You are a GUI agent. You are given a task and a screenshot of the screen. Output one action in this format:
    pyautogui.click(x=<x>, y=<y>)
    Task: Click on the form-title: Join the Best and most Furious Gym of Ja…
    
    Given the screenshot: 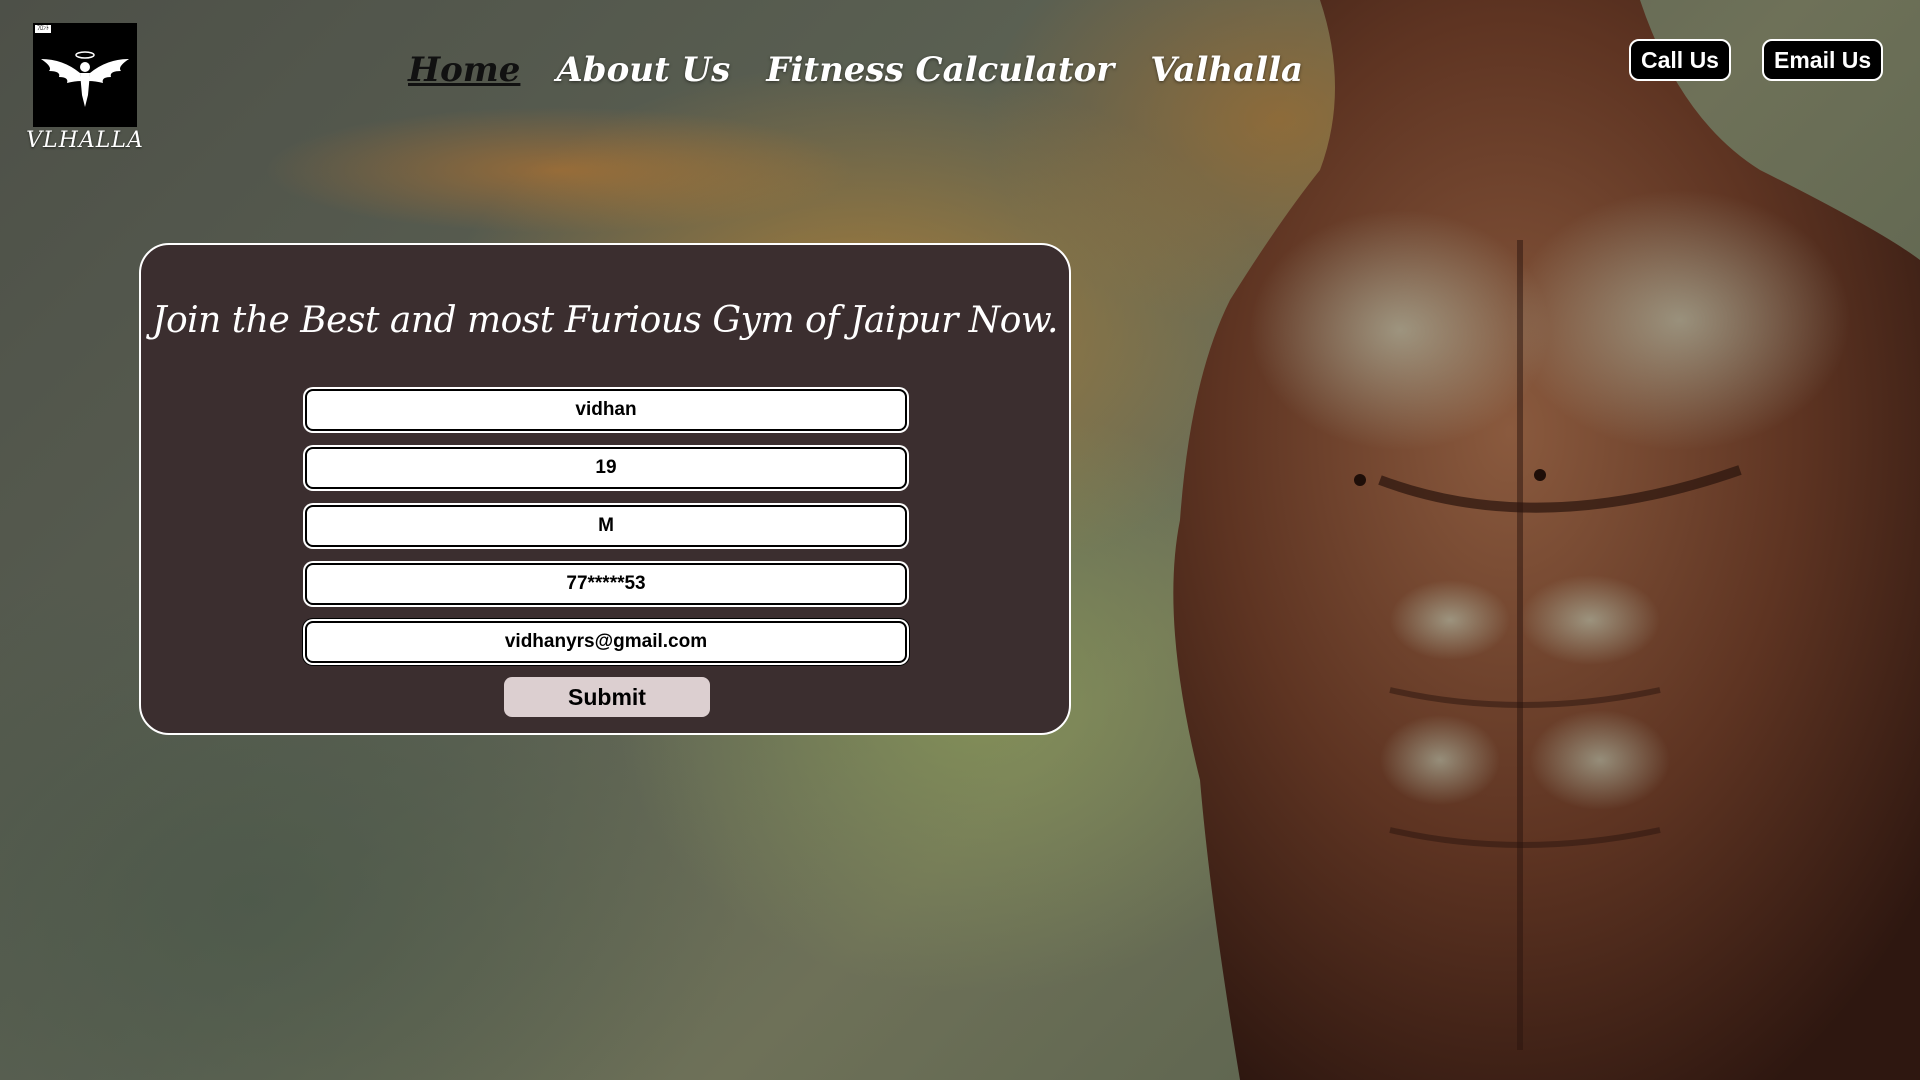 What is the action you would take?
    pyautogui.click(x=605, y=320)
    